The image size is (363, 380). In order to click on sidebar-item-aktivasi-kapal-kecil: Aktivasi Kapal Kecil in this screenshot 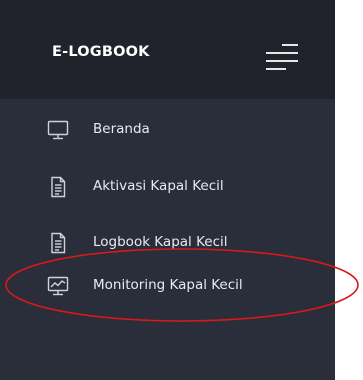, I will do `click(167, 187)`.